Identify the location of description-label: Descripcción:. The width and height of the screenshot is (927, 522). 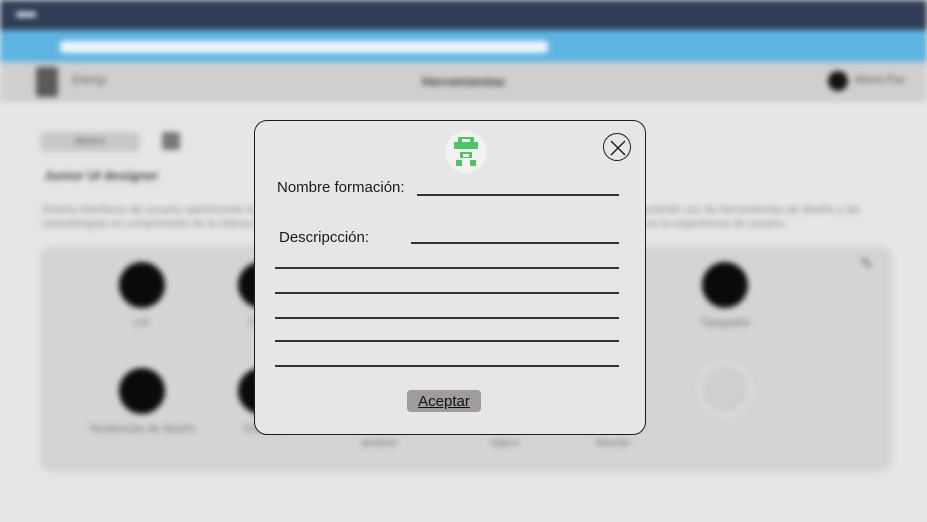
(324, 237).